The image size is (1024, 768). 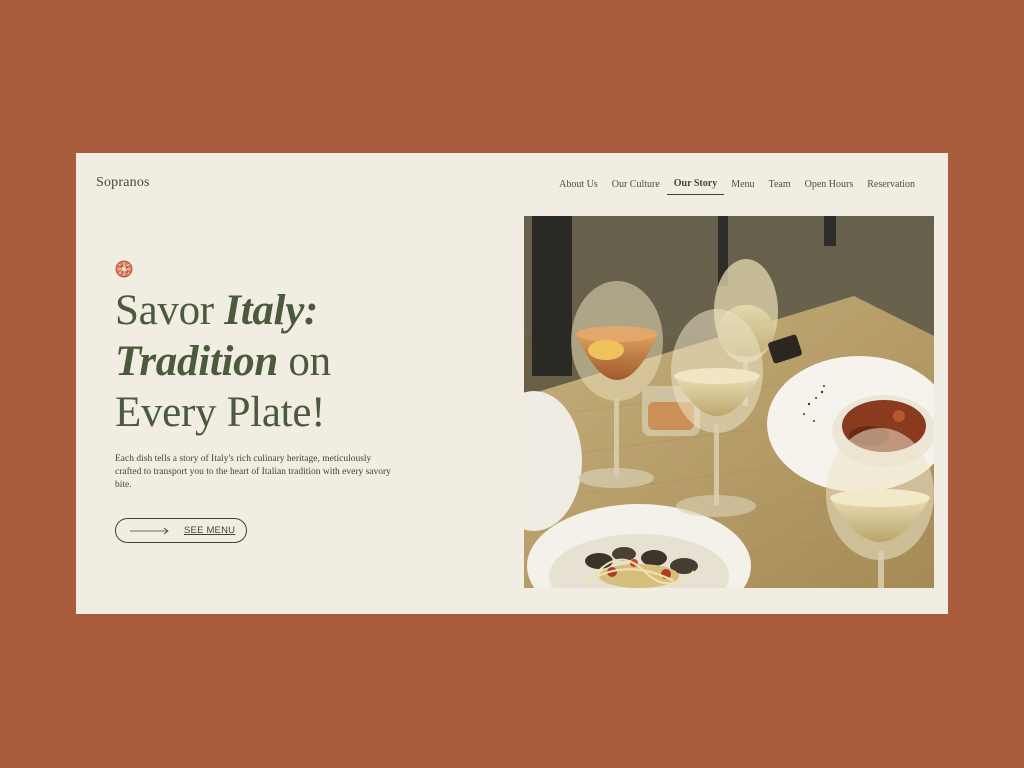 I want to click on headline-part-italy: Italy:, so click(x=271, y=310).